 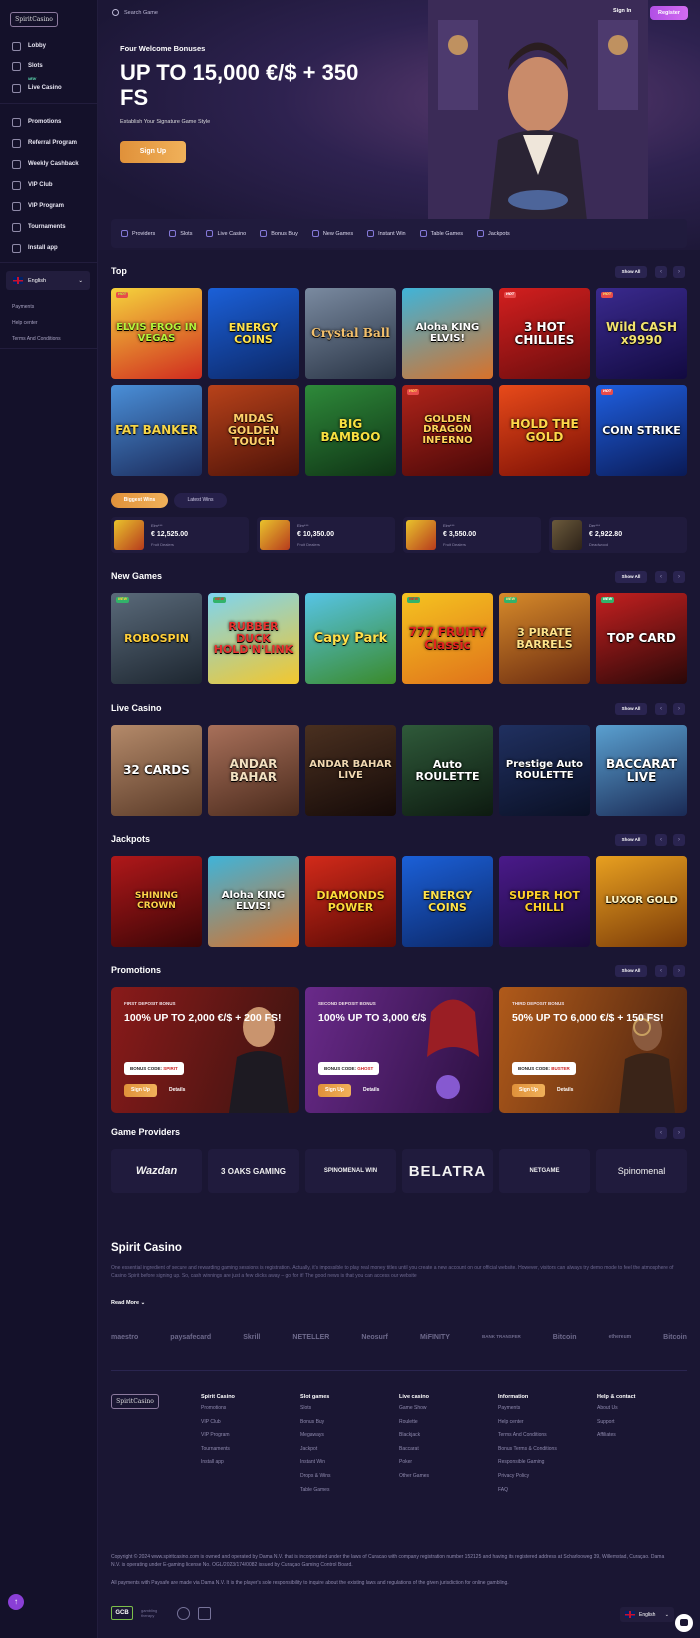 I want to click on game-tile: Auto ROULETTE, so click(x=447, y=770).